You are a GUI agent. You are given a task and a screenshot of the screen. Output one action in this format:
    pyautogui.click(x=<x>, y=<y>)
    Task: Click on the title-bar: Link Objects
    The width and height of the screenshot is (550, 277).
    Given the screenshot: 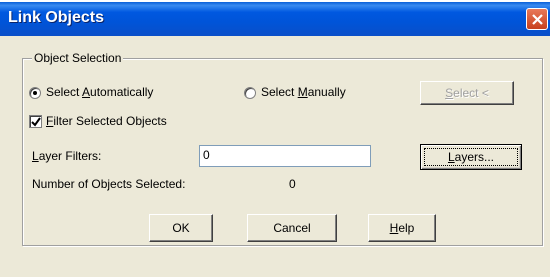 What is the action you would take?
    pyautogui.click(x=275, y=18)
    